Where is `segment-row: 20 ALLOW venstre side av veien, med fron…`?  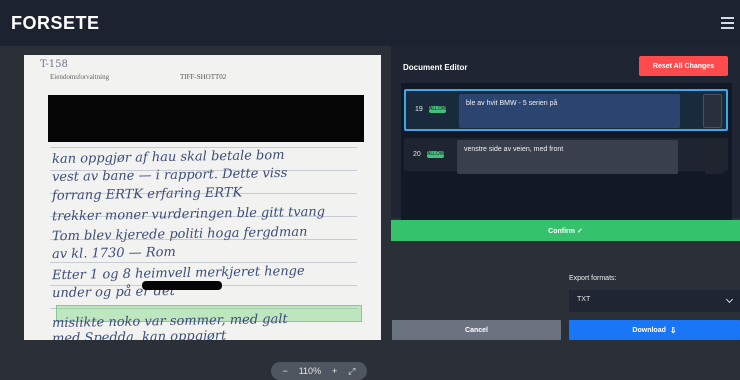
segment-row: 20 ALLOW venstre side av veien, med fron… is located at coordinates (566, 156).